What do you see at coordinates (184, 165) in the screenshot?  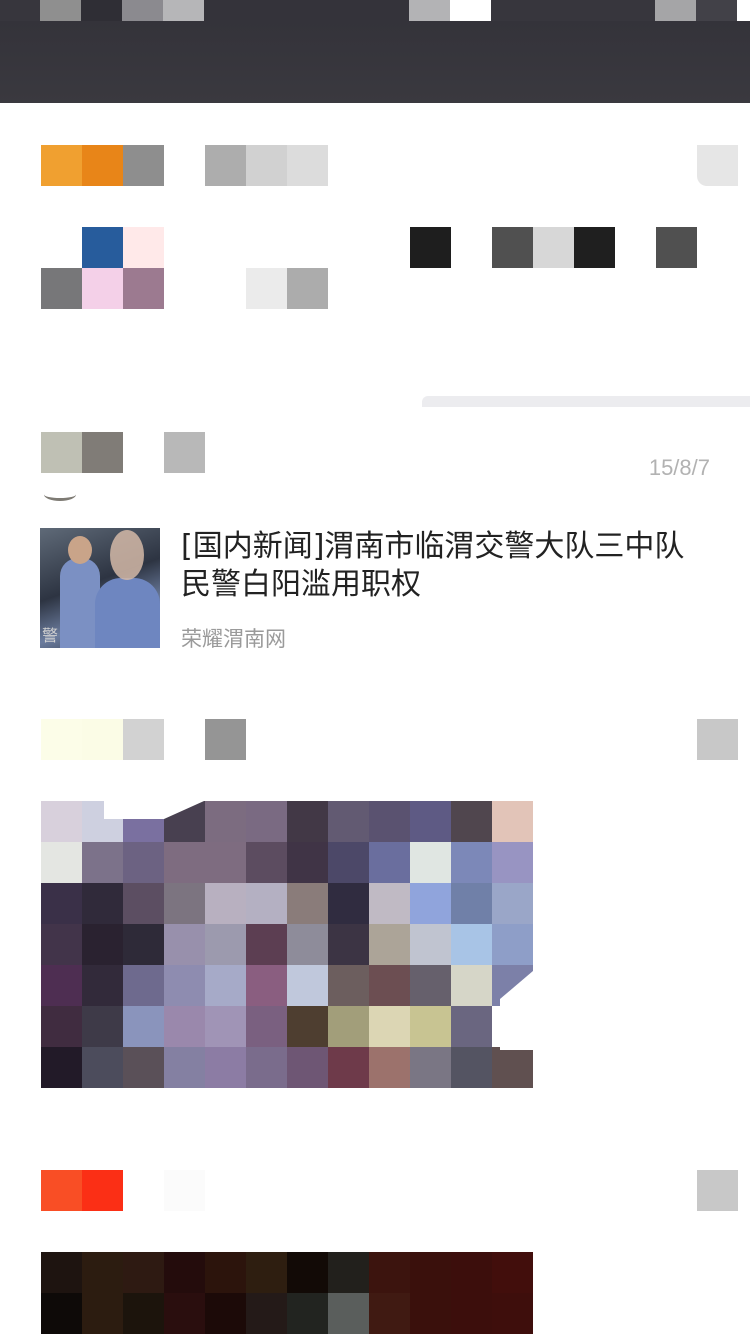 I see `profile-name-mosaic` at bounding box center [184, 165].